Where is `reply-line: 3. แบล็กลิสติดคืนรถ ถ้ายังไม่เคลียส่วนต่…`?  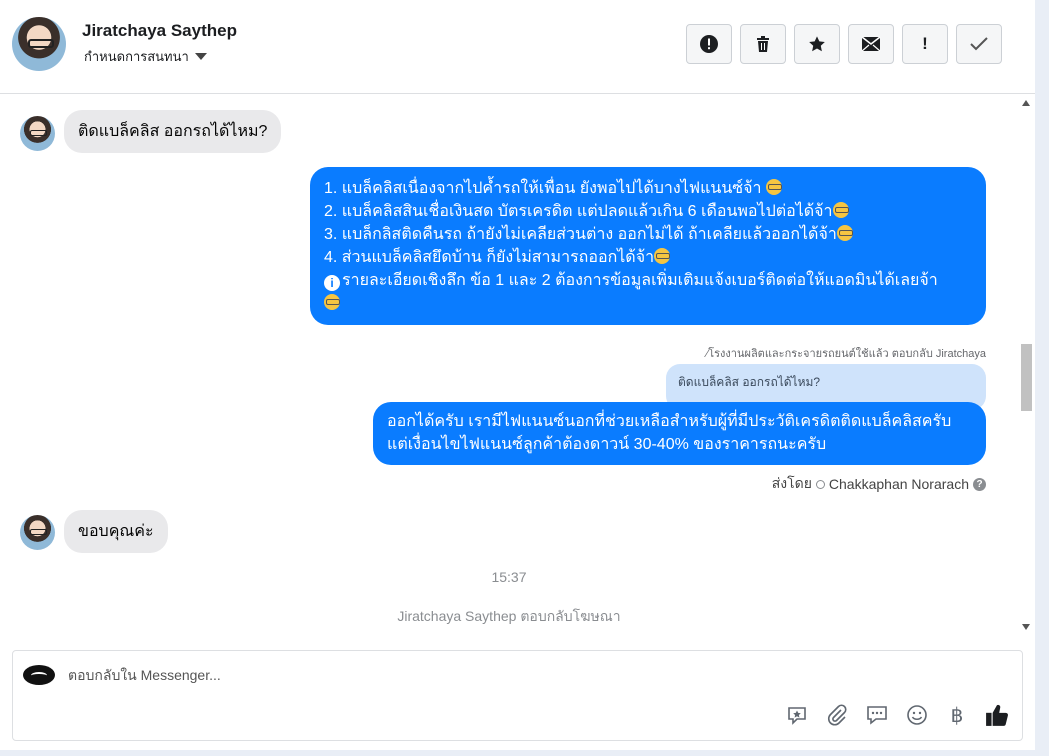 reply-line: 3. แบล็กลิสติดคืนรถ ถ้ายังไม่เคลียส่วนต่… is located at coordinates (580, 234).